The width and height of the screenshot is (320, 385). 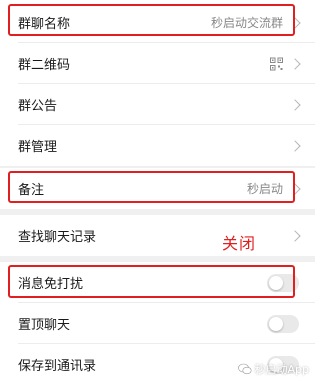 What do you see at coordinates (44, 325) in the screenshot?
I see `pin-chat-label: 置顶聊天` at bounding box center [44, 325].